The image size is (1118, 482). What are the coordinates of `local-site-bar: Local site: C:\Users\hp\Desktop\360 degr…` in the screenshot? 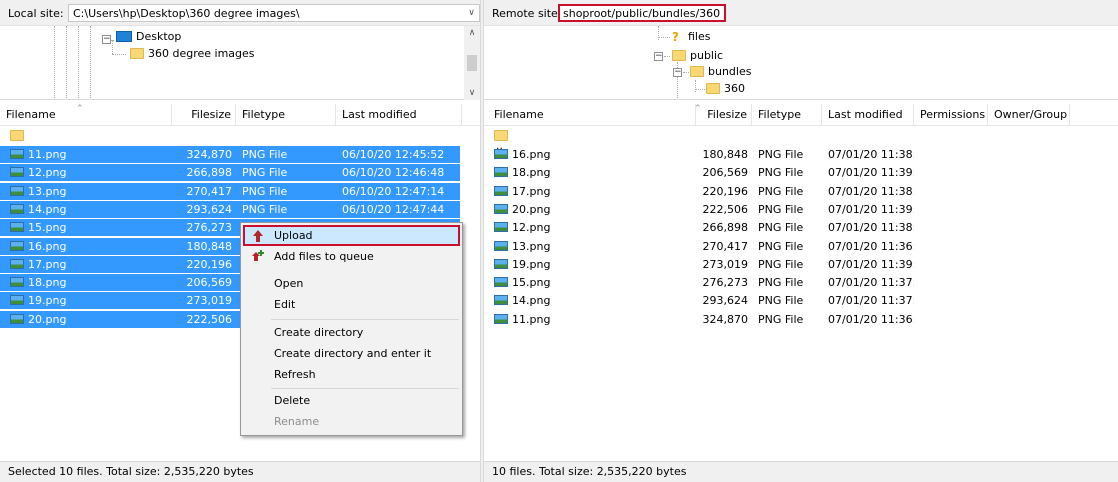 It's located at (240, 13).